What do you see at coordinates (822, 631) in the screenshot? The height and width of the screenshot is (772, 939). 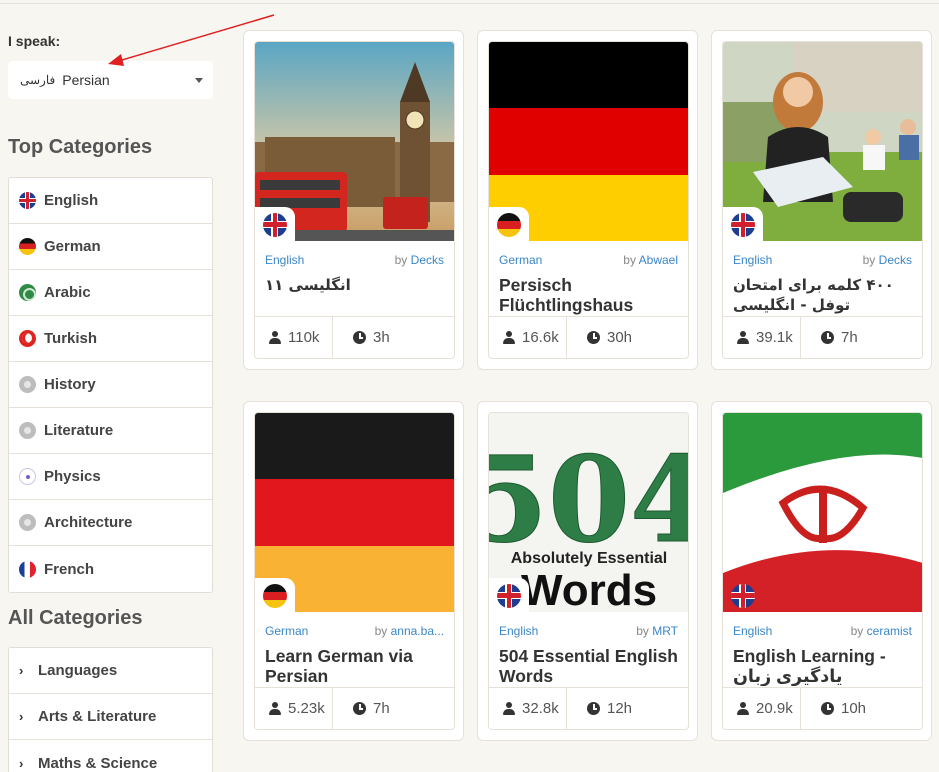 I see `deck-meta: English by ceramist` at bounding box center [822, 631].